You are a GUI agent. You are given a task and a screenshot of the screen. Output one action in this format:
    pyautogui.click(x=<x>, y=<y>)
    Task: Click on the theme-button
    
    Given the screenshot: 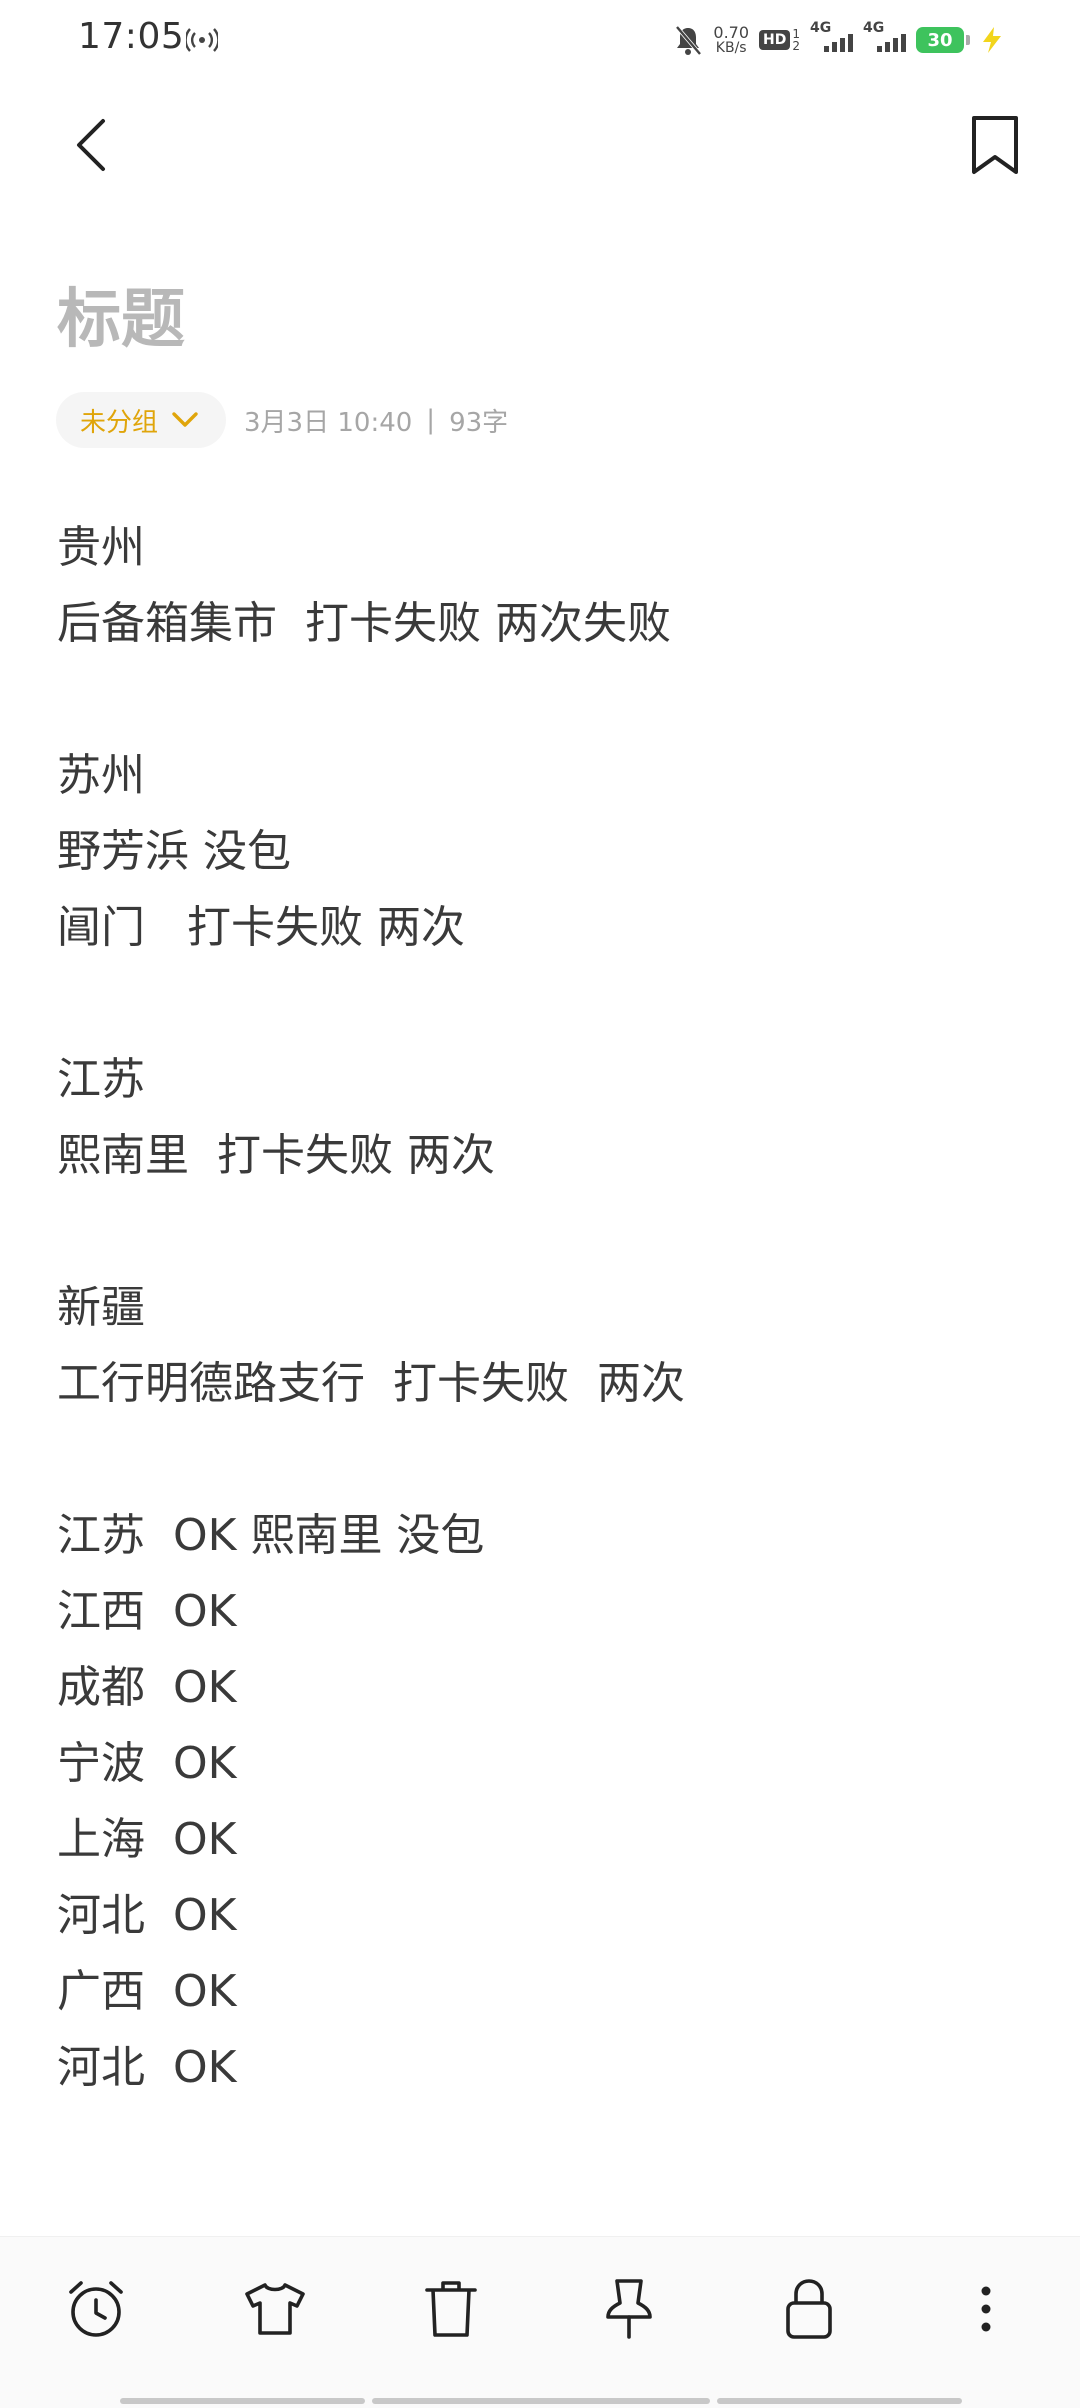 What is the action you would take?
    pyautogui.click(x=275, y=2309)
    